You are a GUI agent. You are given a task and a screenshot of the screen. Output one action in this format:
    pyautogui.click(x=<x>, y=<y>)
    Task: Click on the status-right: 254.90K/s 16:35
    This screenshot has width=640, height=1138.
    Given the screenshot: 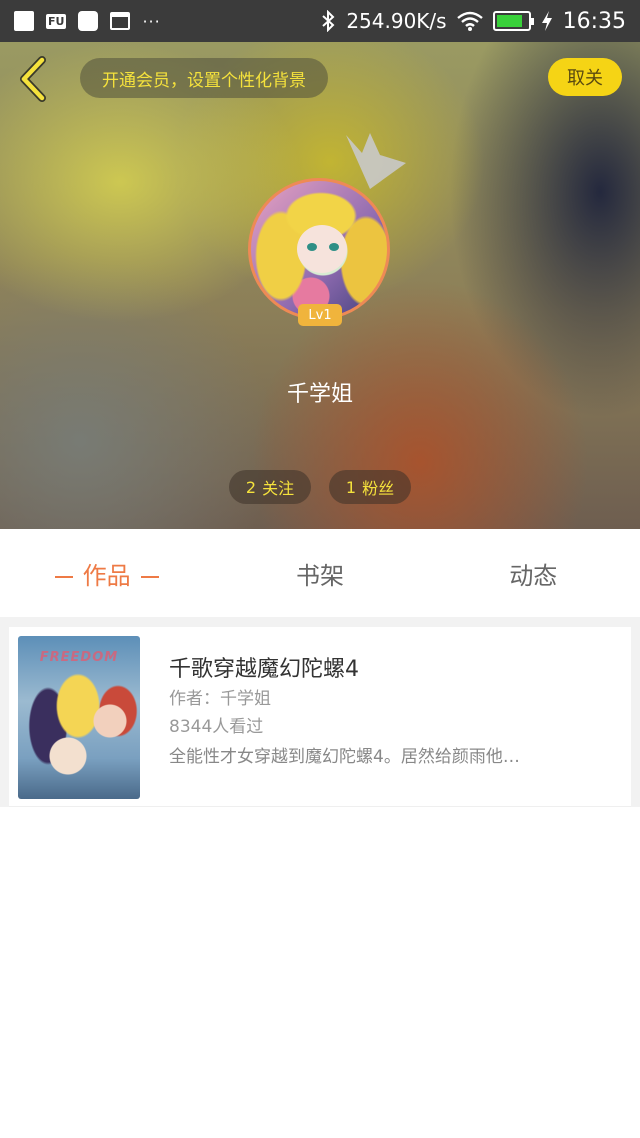 What is the action you would take?
    pyautogui.click(x=473, y=21)
    